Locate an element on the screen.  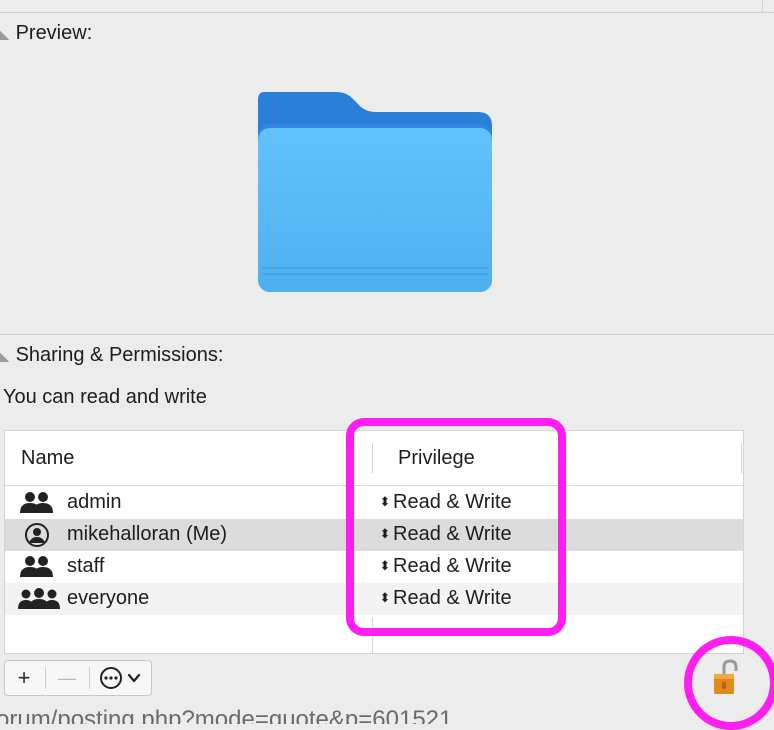
user-name: staff is located at coordinates (86, 566).